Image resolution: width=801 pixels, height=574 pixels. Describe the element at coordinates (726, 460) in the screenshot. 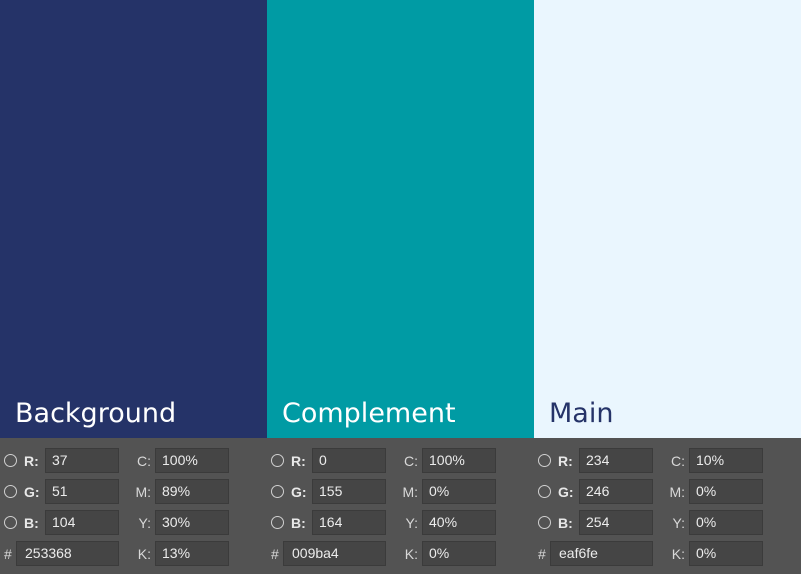

I see `cyan-field: 10%` at that location.